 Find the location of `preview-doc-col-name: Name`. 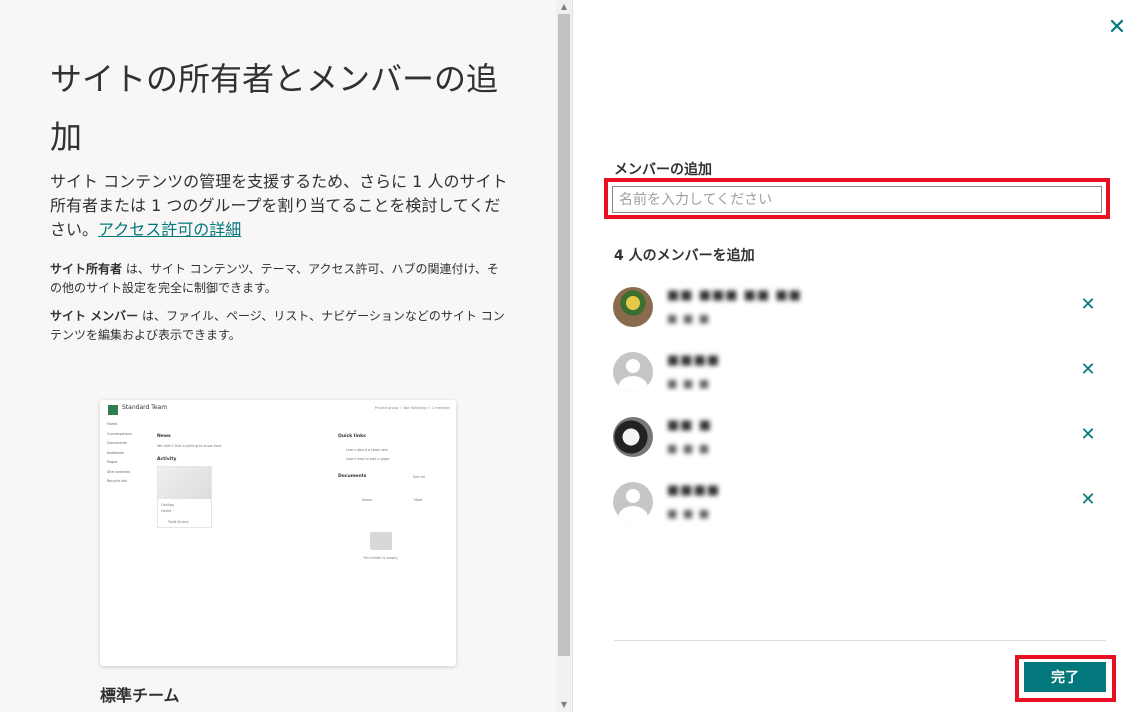

preview-doc-col-name: Name is located at coordinates (367, 500).